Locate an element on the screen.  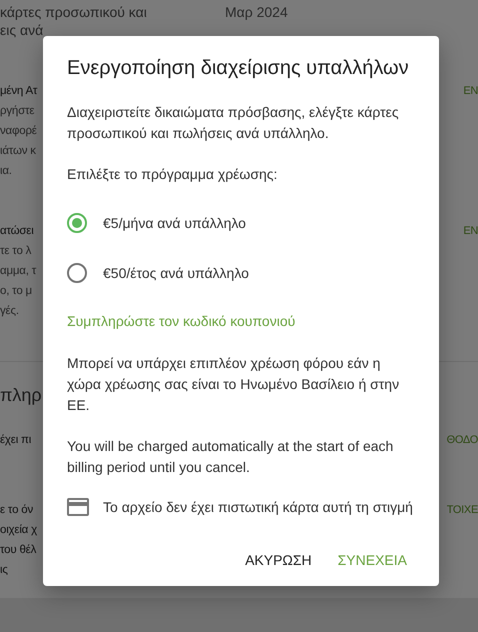
section-heading: πληρ is located at coordinates (21, 395).